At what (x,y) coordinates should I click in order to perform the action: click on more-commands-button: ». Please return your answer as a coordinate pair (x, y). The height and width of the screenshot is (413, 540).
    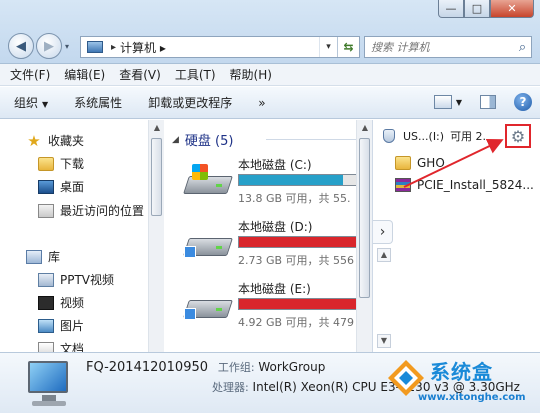
    Looking at the image, I should click on (261, 103).